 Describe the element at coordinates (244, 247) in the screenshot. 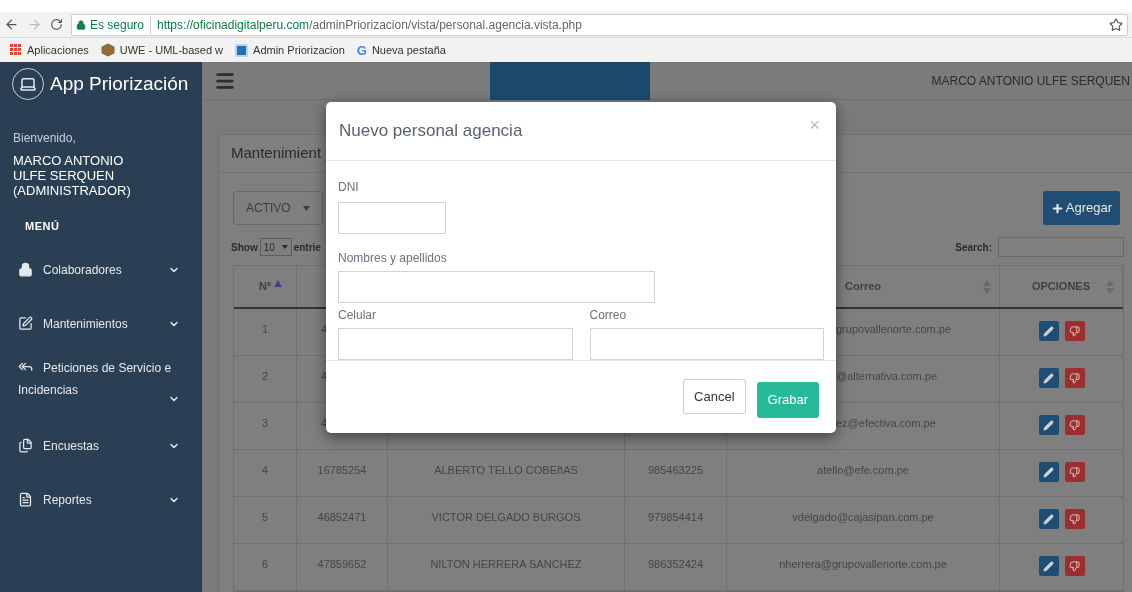

I see `show-label: Show` at that location.